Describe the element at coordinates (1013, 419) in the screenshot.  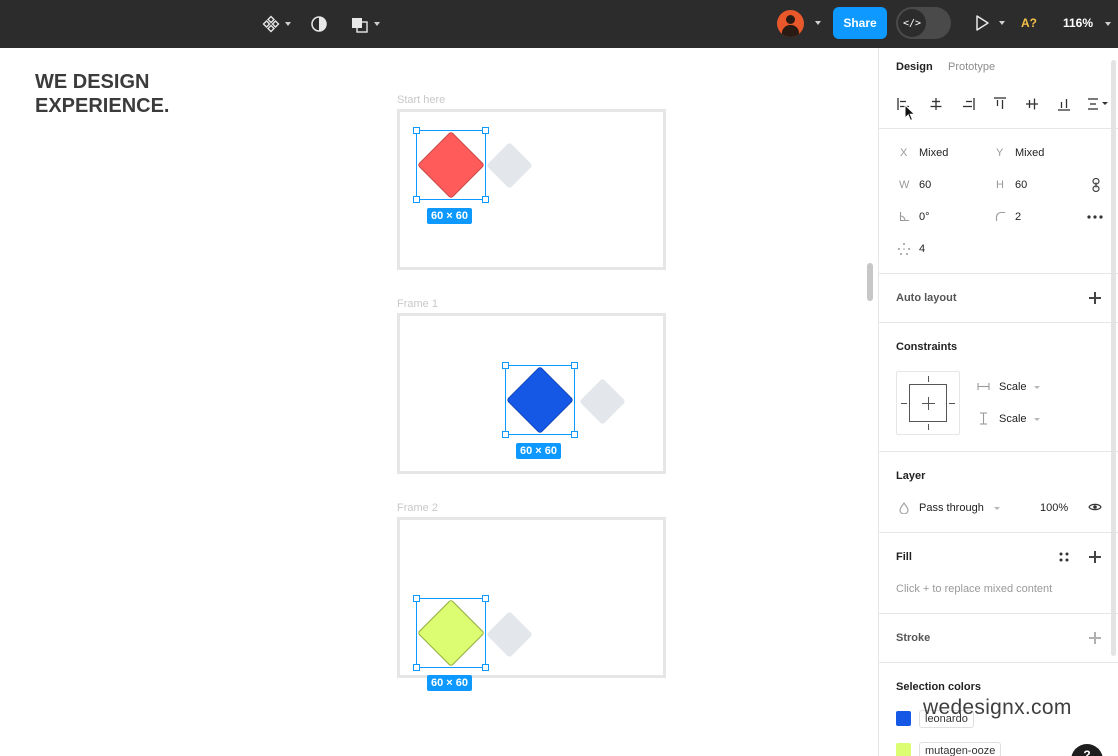
I see `vertical-constraint-select: Scale` at that location.